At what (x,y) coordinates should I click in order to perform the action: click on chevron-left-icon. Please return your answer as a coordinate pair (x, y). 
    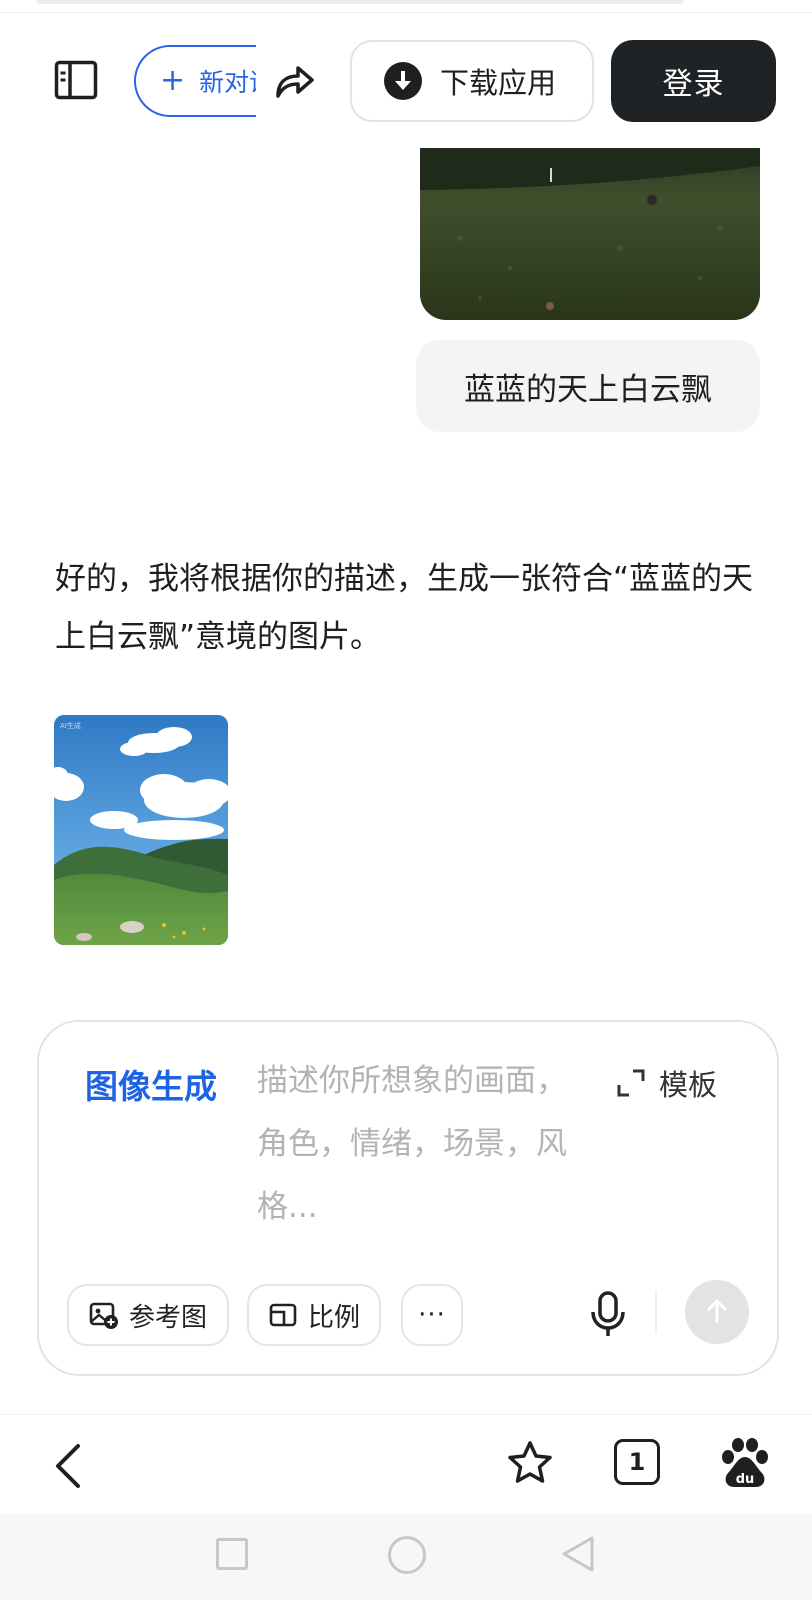
    Looking at the image, I should click on (68, 1466).